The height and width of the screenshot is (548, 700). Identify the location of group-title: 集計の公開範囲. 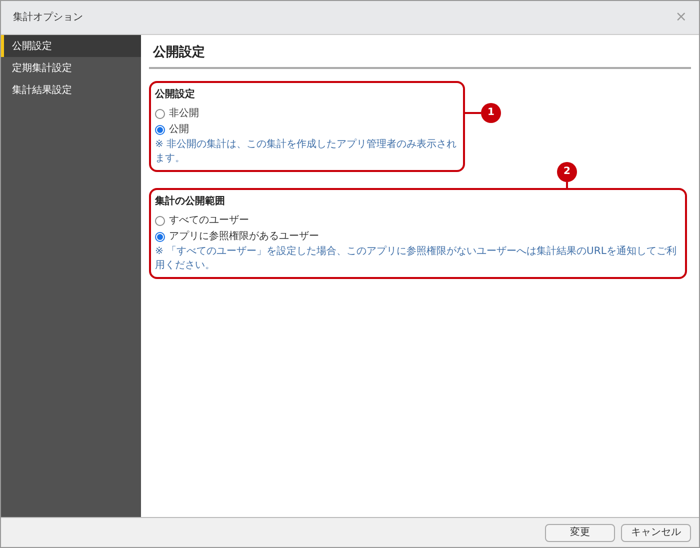
(190, 201).